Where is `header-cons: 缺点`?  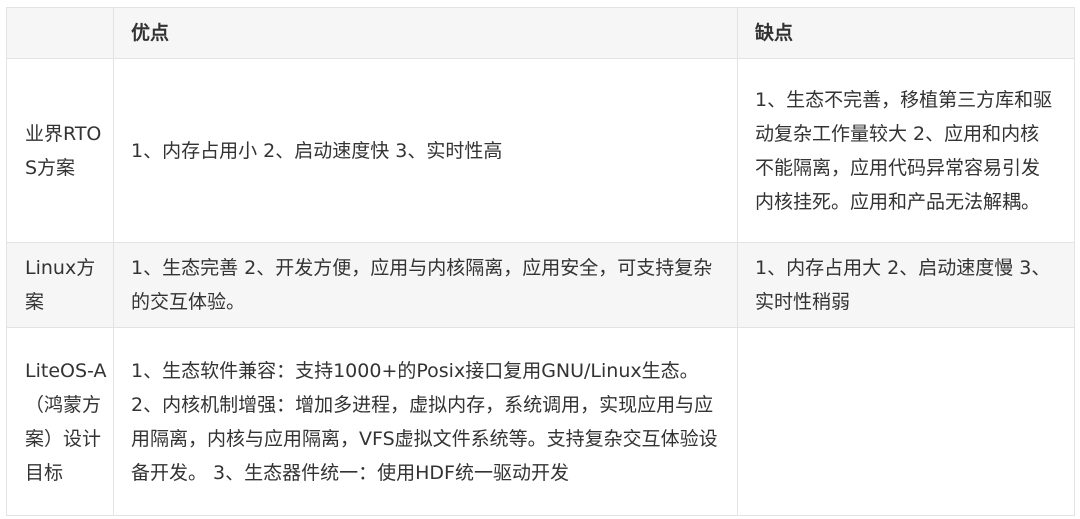 header-cons: 缺点 is located at coordinates (906, 33).